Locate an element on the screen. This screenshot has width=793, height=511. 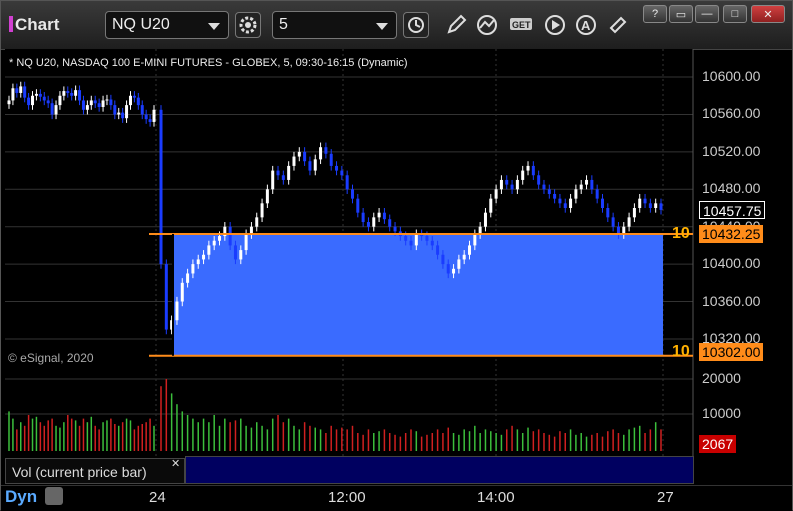
symbol-value: NQ U20 is located at coordinates (141, 24).